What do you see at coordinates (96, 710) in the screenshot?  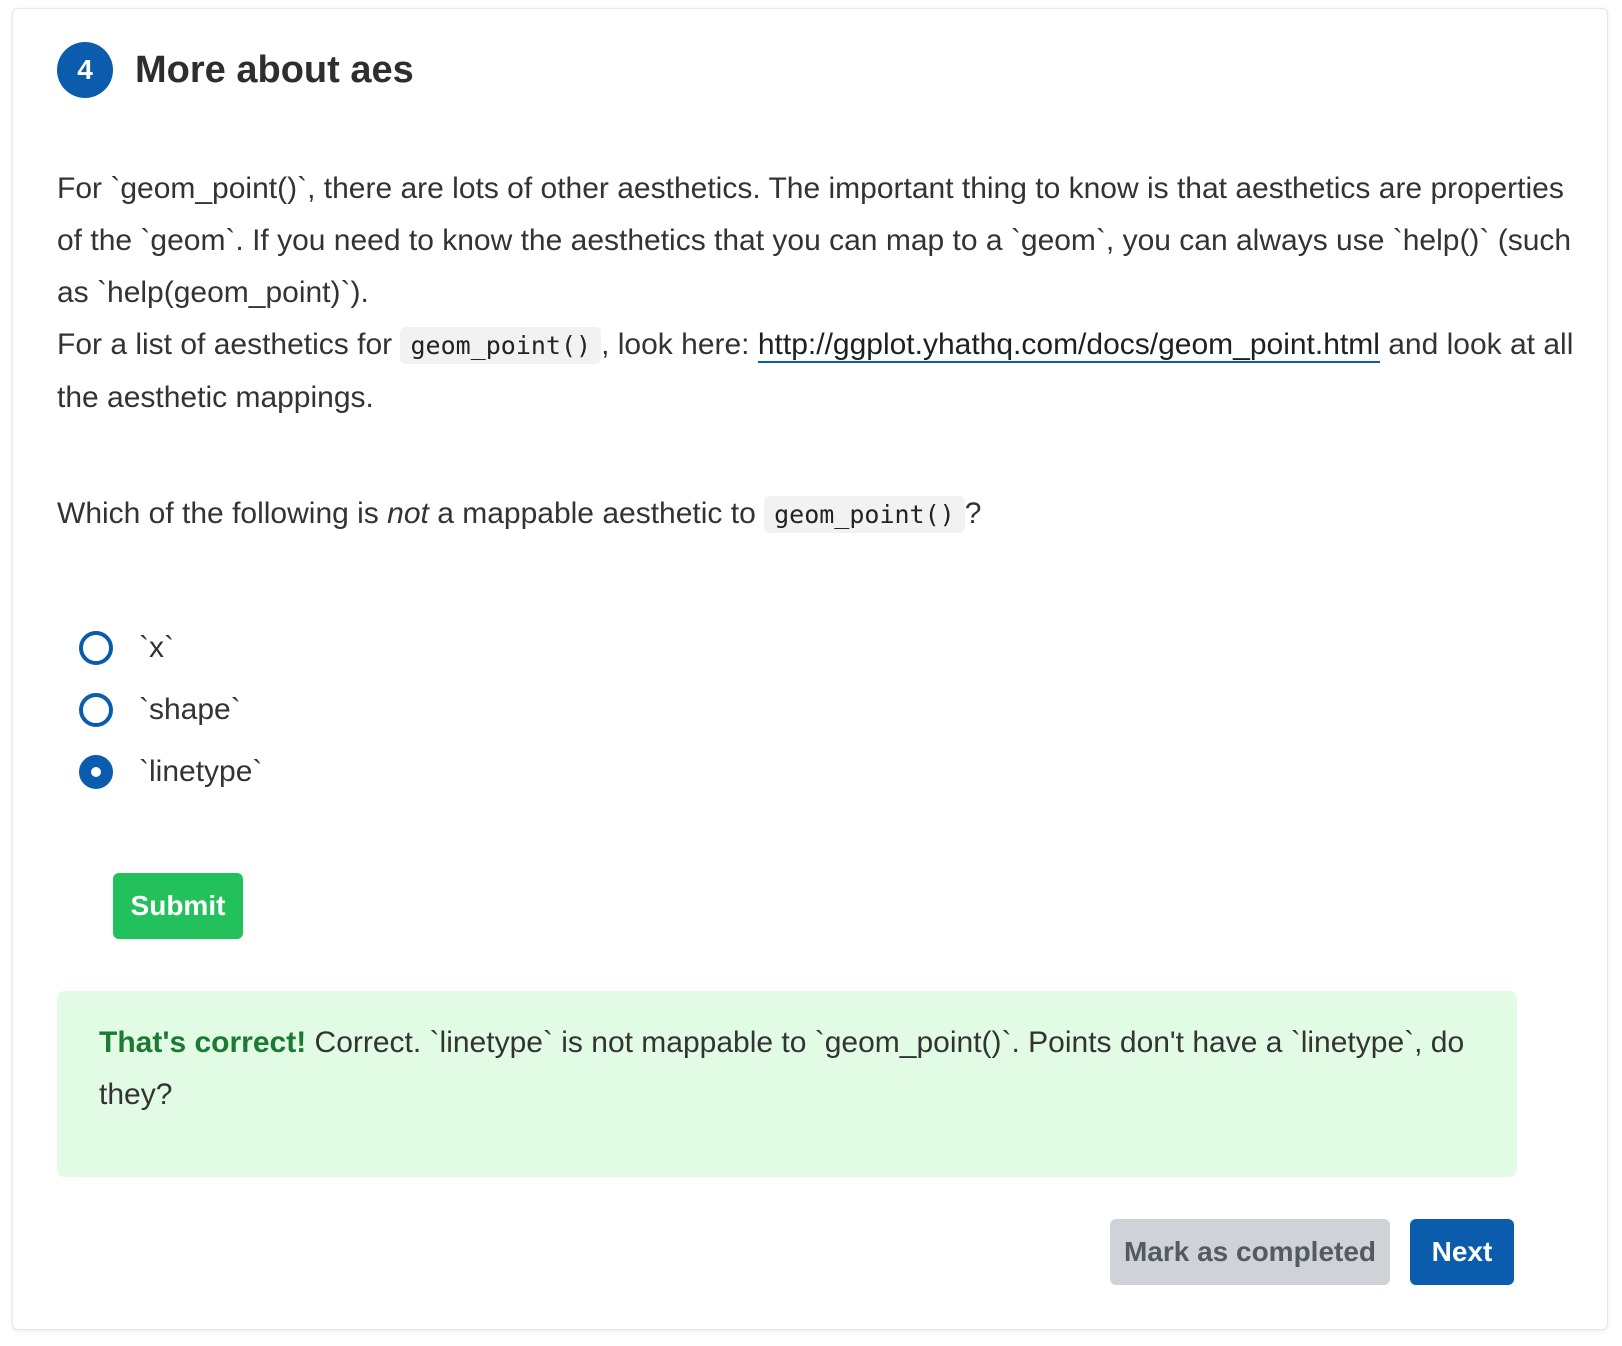 I see `radio-button-shape` at bounding box center [96, 710].